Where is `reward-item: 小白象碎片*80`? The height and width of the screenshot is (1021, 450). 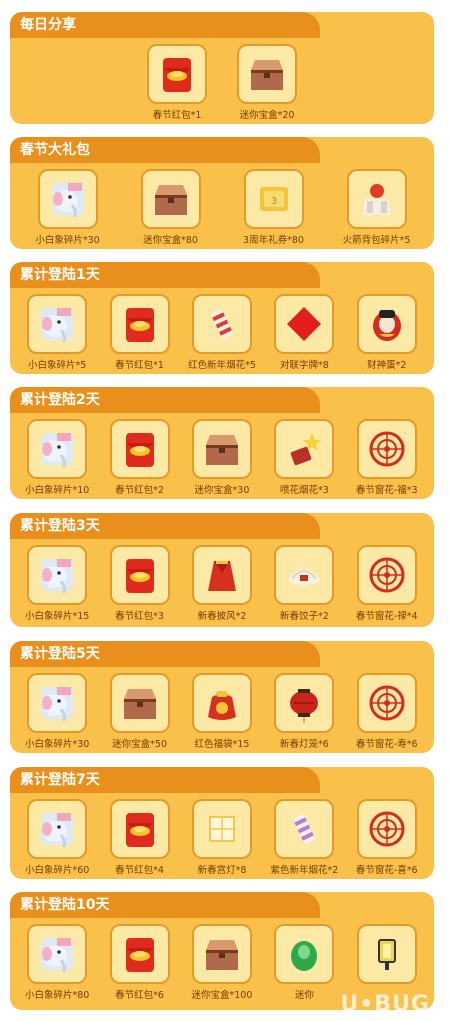
reward-item: 小白象碎片*80 is located at coordinates (57, 962).